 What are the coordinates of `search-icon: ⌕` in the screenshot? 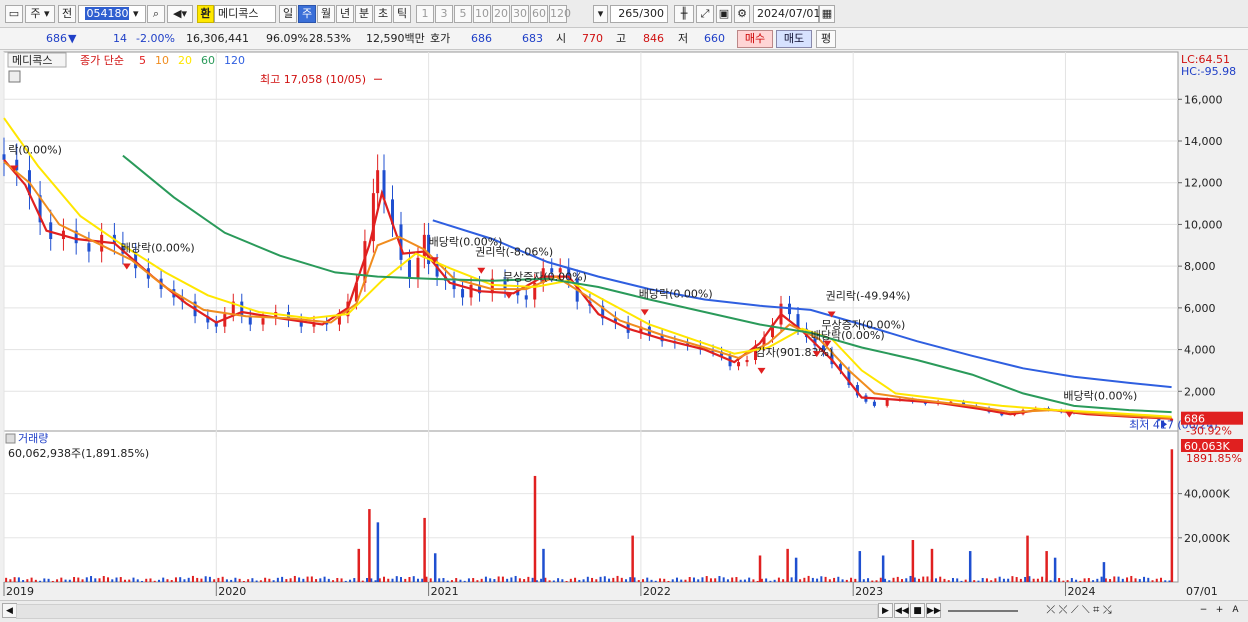 It's located at (156, 14).